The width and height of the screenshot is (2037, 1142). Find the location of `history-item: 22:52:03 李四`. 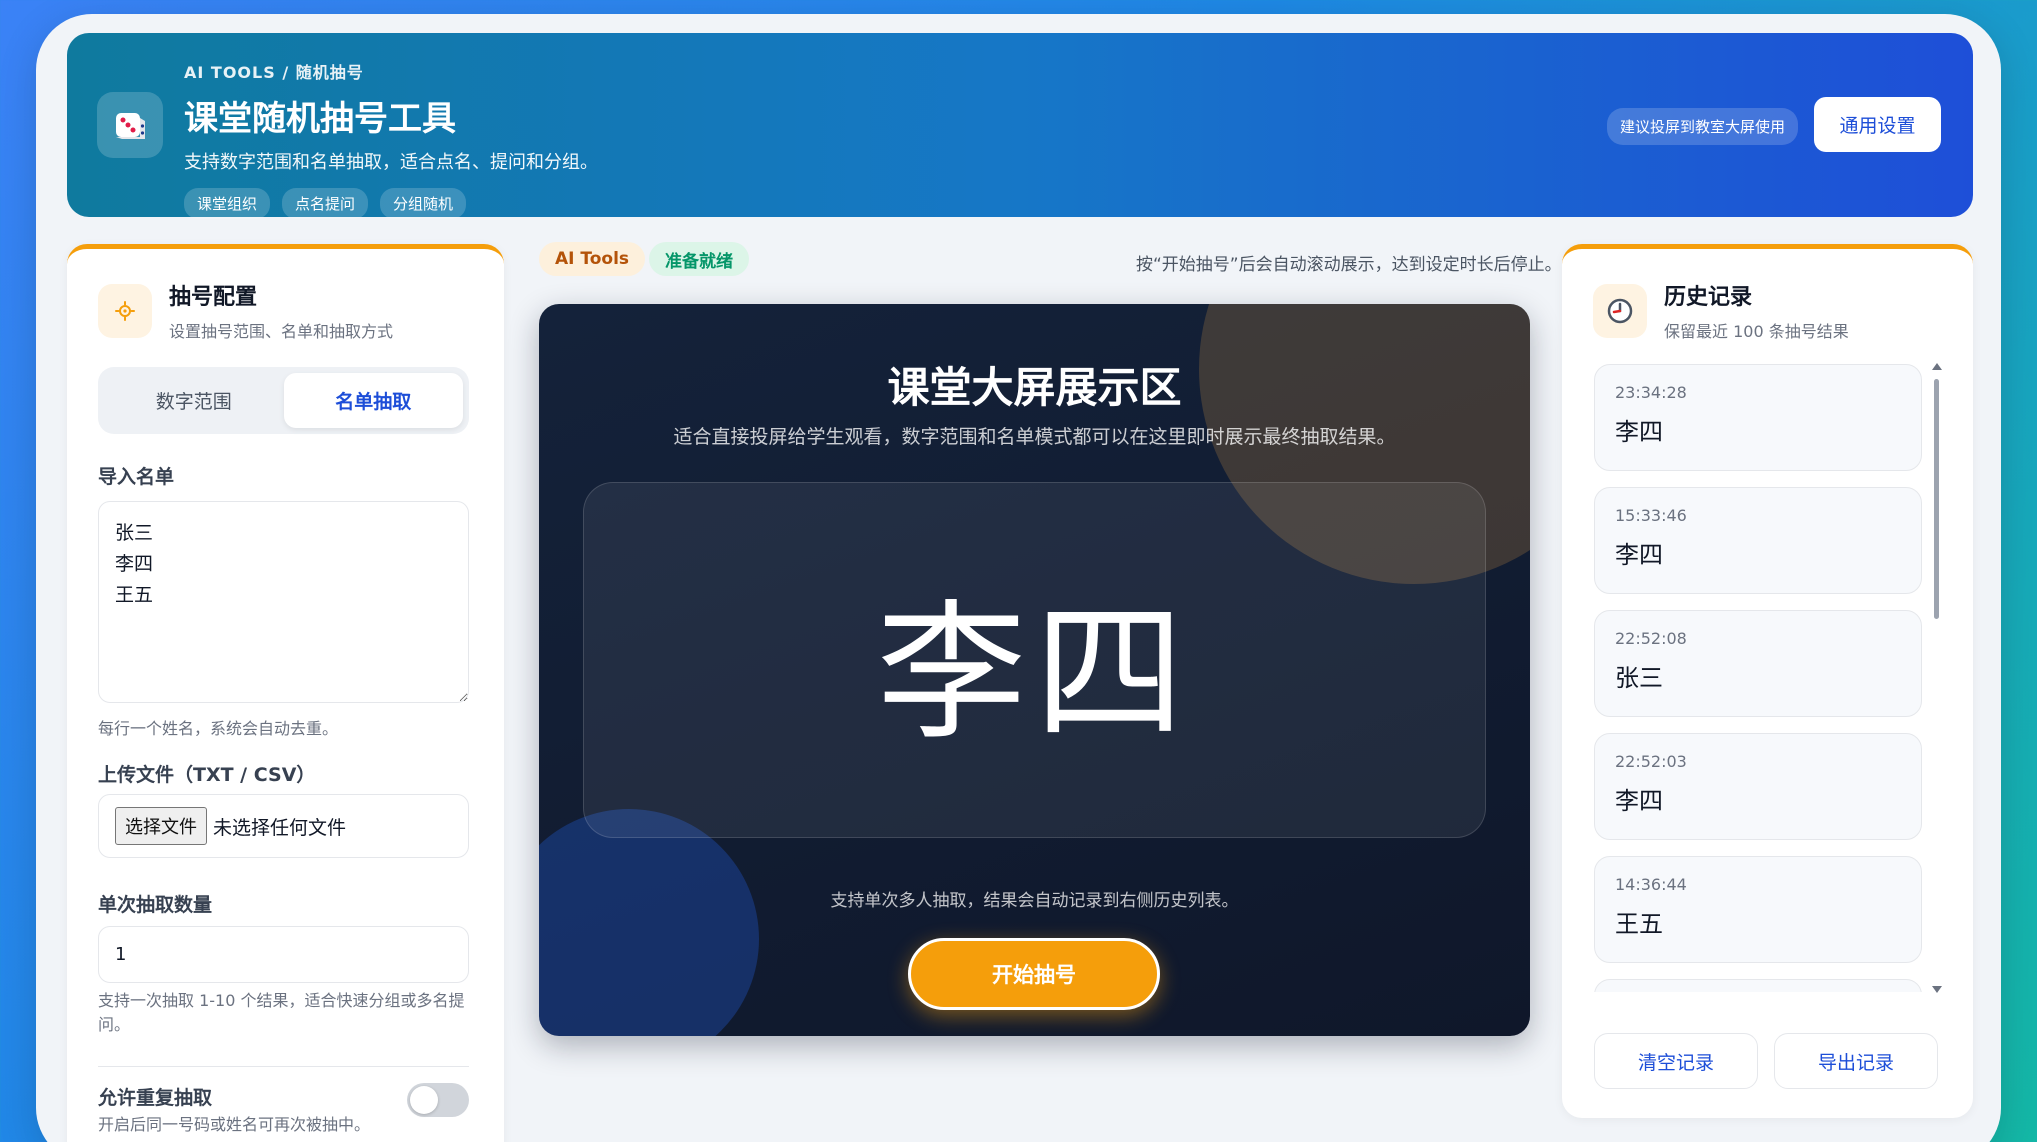

history-item: 22:52:03 李四 is located at coordinates (1758, 786).